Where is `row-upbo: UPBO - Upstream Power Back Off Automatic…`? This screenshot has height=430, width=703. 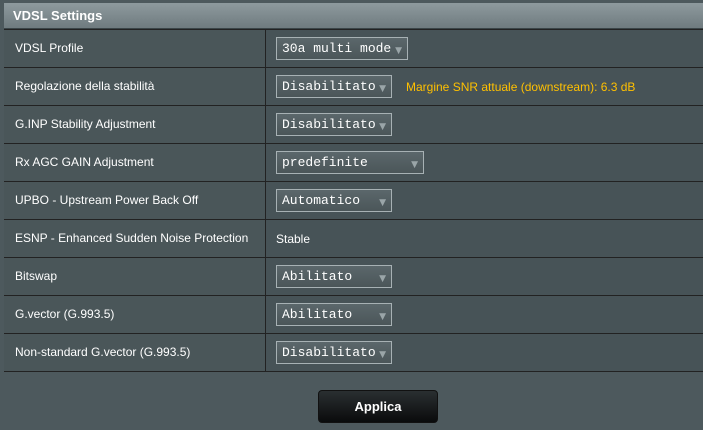
row-upbo: UPBO - Upstream Power Back Off Automatic… is located at coordinates (353, 201).